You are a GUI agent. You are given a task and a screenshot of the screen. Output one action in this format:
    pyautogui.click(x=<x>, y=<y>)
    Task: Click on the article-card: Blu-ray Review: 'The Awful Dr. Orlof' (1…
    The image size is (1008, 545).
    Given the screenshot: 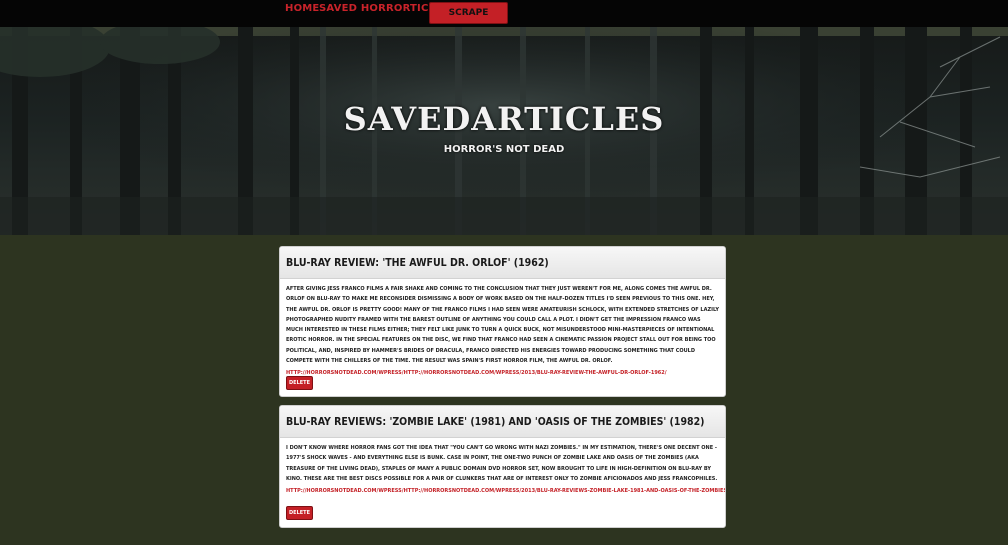 What is the action you would take?
    pyautogui.click(x=502, y=321)
    